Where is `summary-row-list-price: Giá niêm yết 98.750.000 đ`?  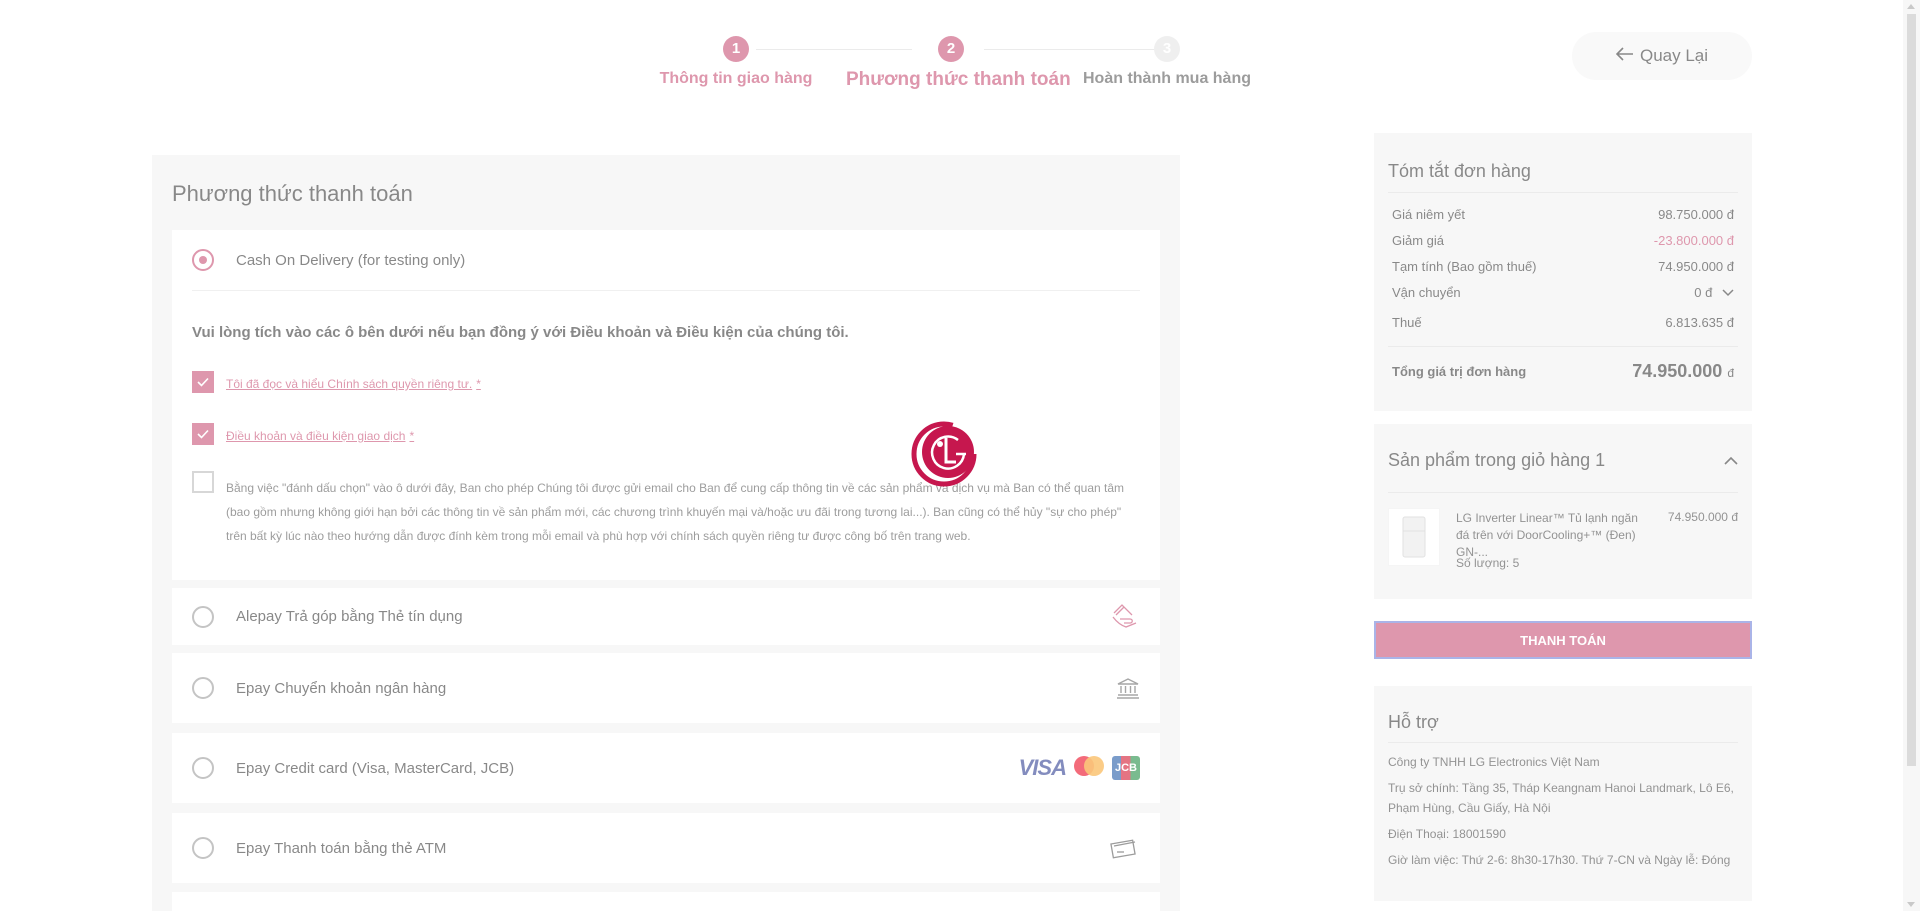 summary-row-list-price: Giá niêm yết 98.750.000 đ is located at coordinates (1563, 214).